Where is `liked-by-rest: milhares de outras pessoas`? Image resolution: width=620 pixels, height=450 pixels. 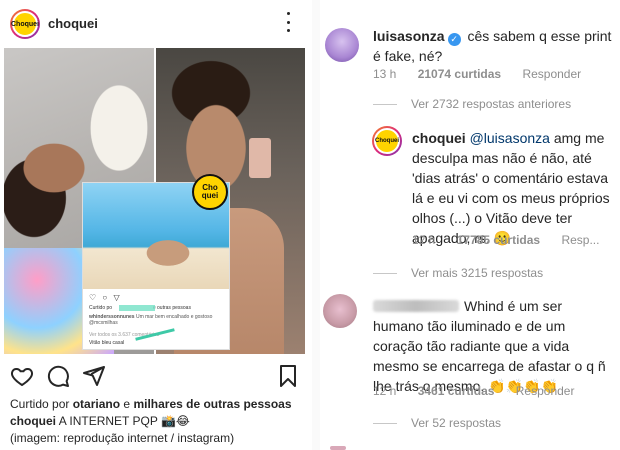
liked-by-rest: milhares de outras pessoas is located at coordinates (212, 404).